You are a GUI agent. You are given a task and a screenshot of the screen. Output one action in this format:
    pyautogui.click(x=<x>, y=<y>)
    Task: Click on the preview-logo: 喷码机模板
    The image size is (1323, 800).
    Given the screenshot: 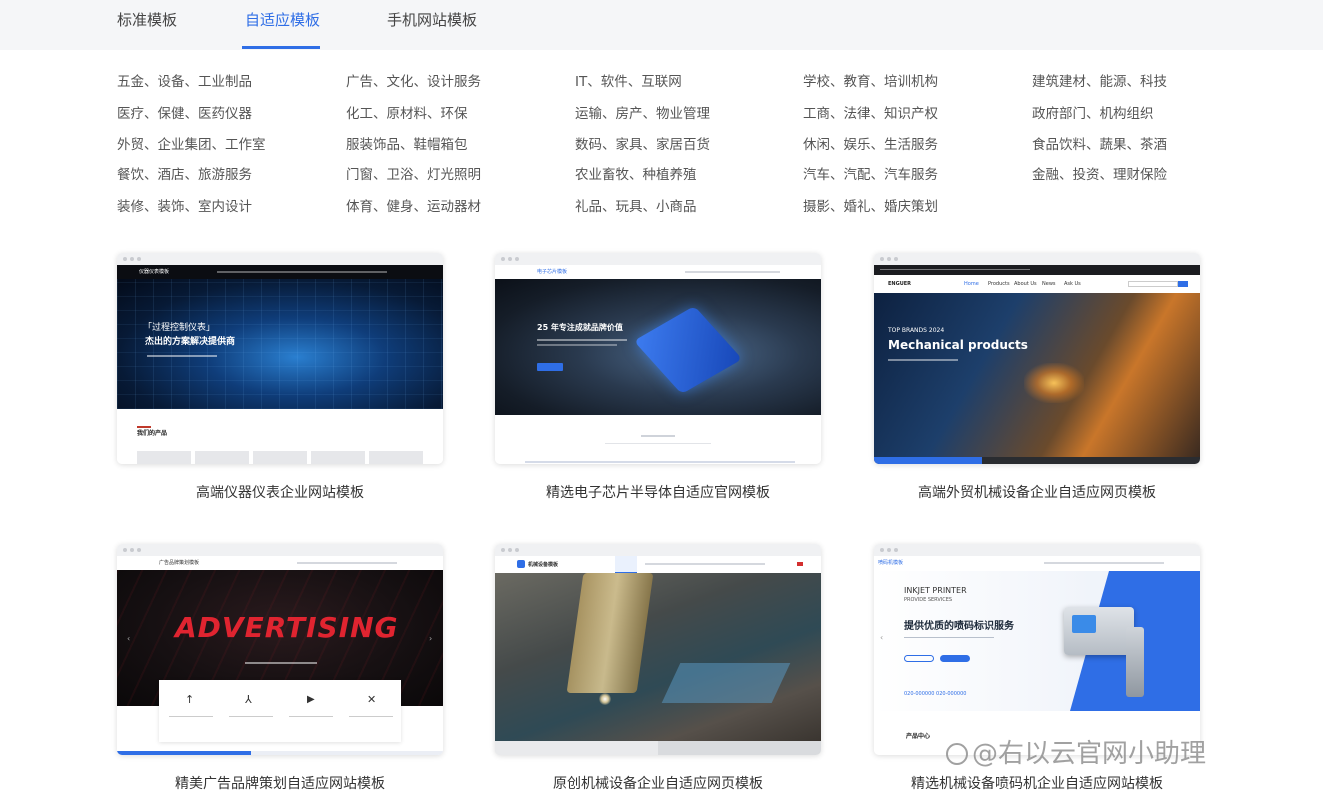 What is the action you would take?
    pyautogui.click(x=891, y=563)
    